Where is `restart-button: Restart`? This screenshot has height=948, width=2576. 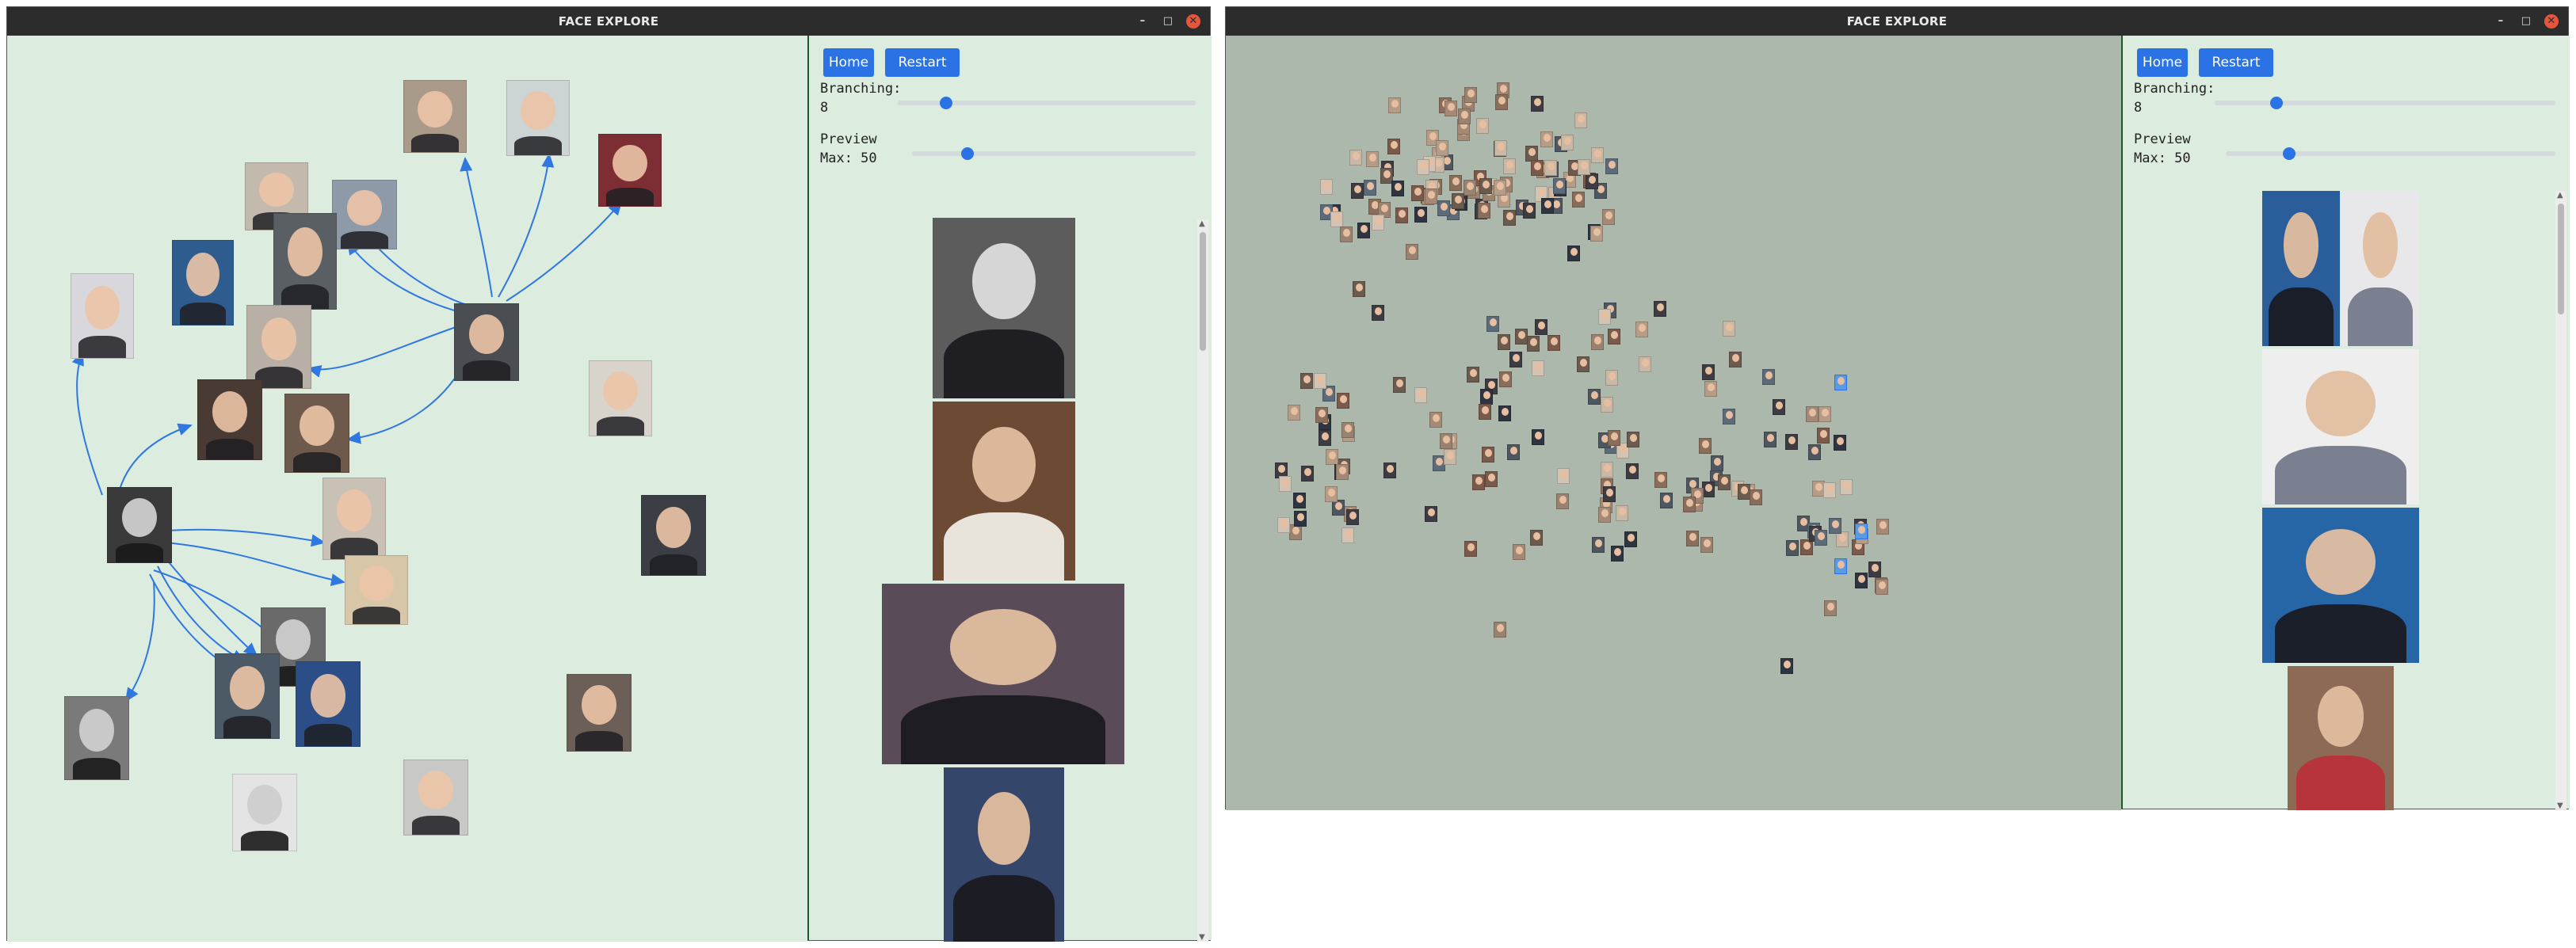 restart-button: Restart is located at coordinates (2236, 63).